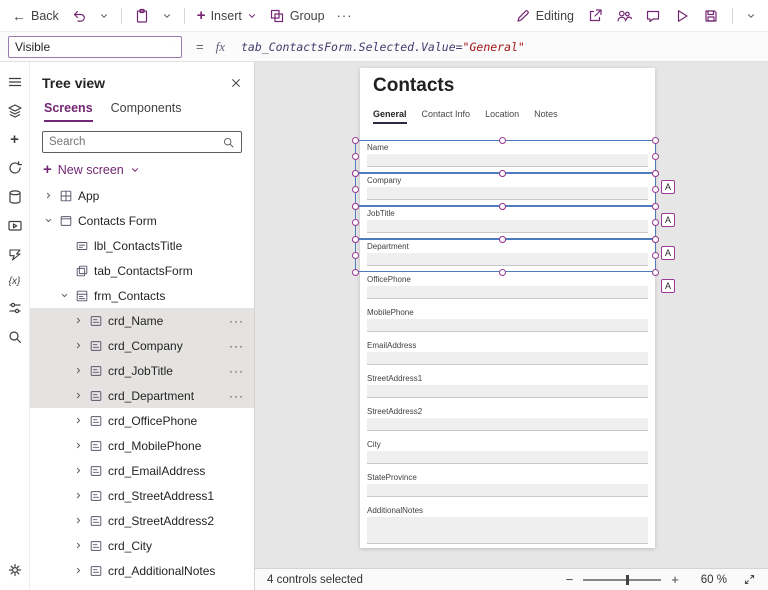 Image resolution: width=768 pixels, height=590 pixels. What do you see at coordinates (711, 16) in the screenshot?
I see `save-button` at bounding box center [711, 16].